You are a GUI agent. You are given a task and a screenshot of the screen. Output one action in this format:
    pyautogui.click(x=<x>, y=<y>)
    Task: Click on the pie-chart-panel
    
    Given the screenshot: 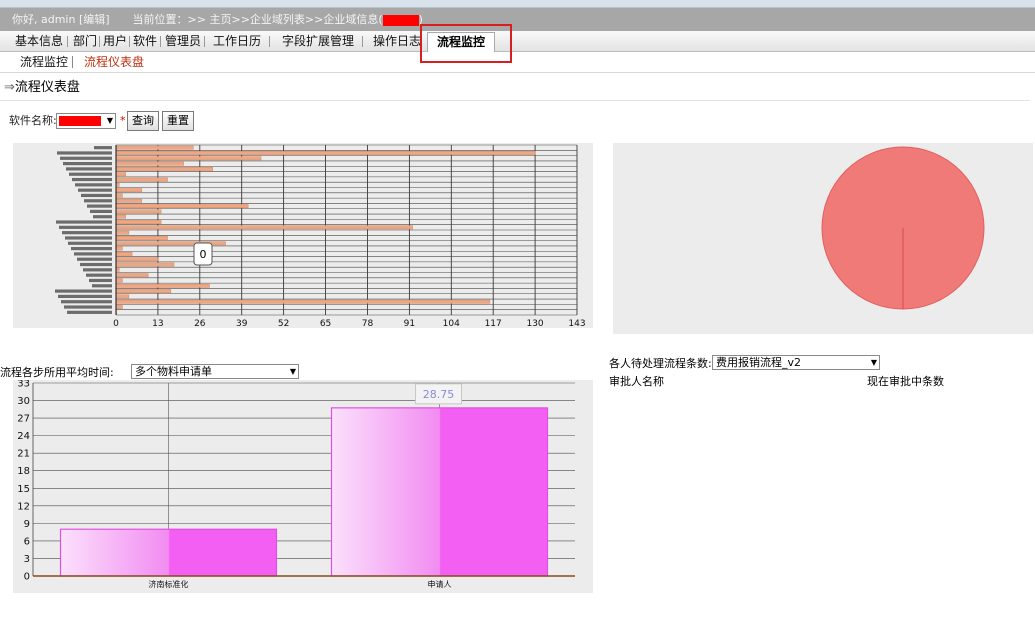 What is the action you would take?
    pyautogui.click(x=823, y=238)
    